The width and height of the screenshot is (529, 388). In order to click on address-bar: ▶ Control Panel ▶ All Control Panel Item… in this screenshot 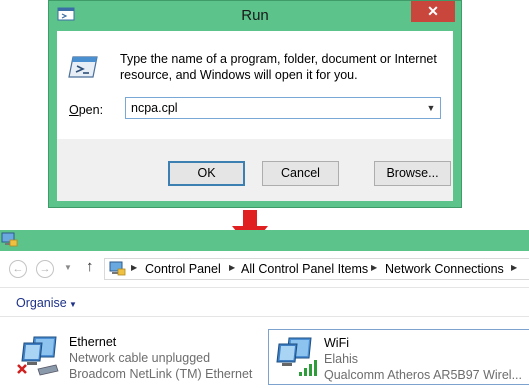, I will do `click(316, 269)`.